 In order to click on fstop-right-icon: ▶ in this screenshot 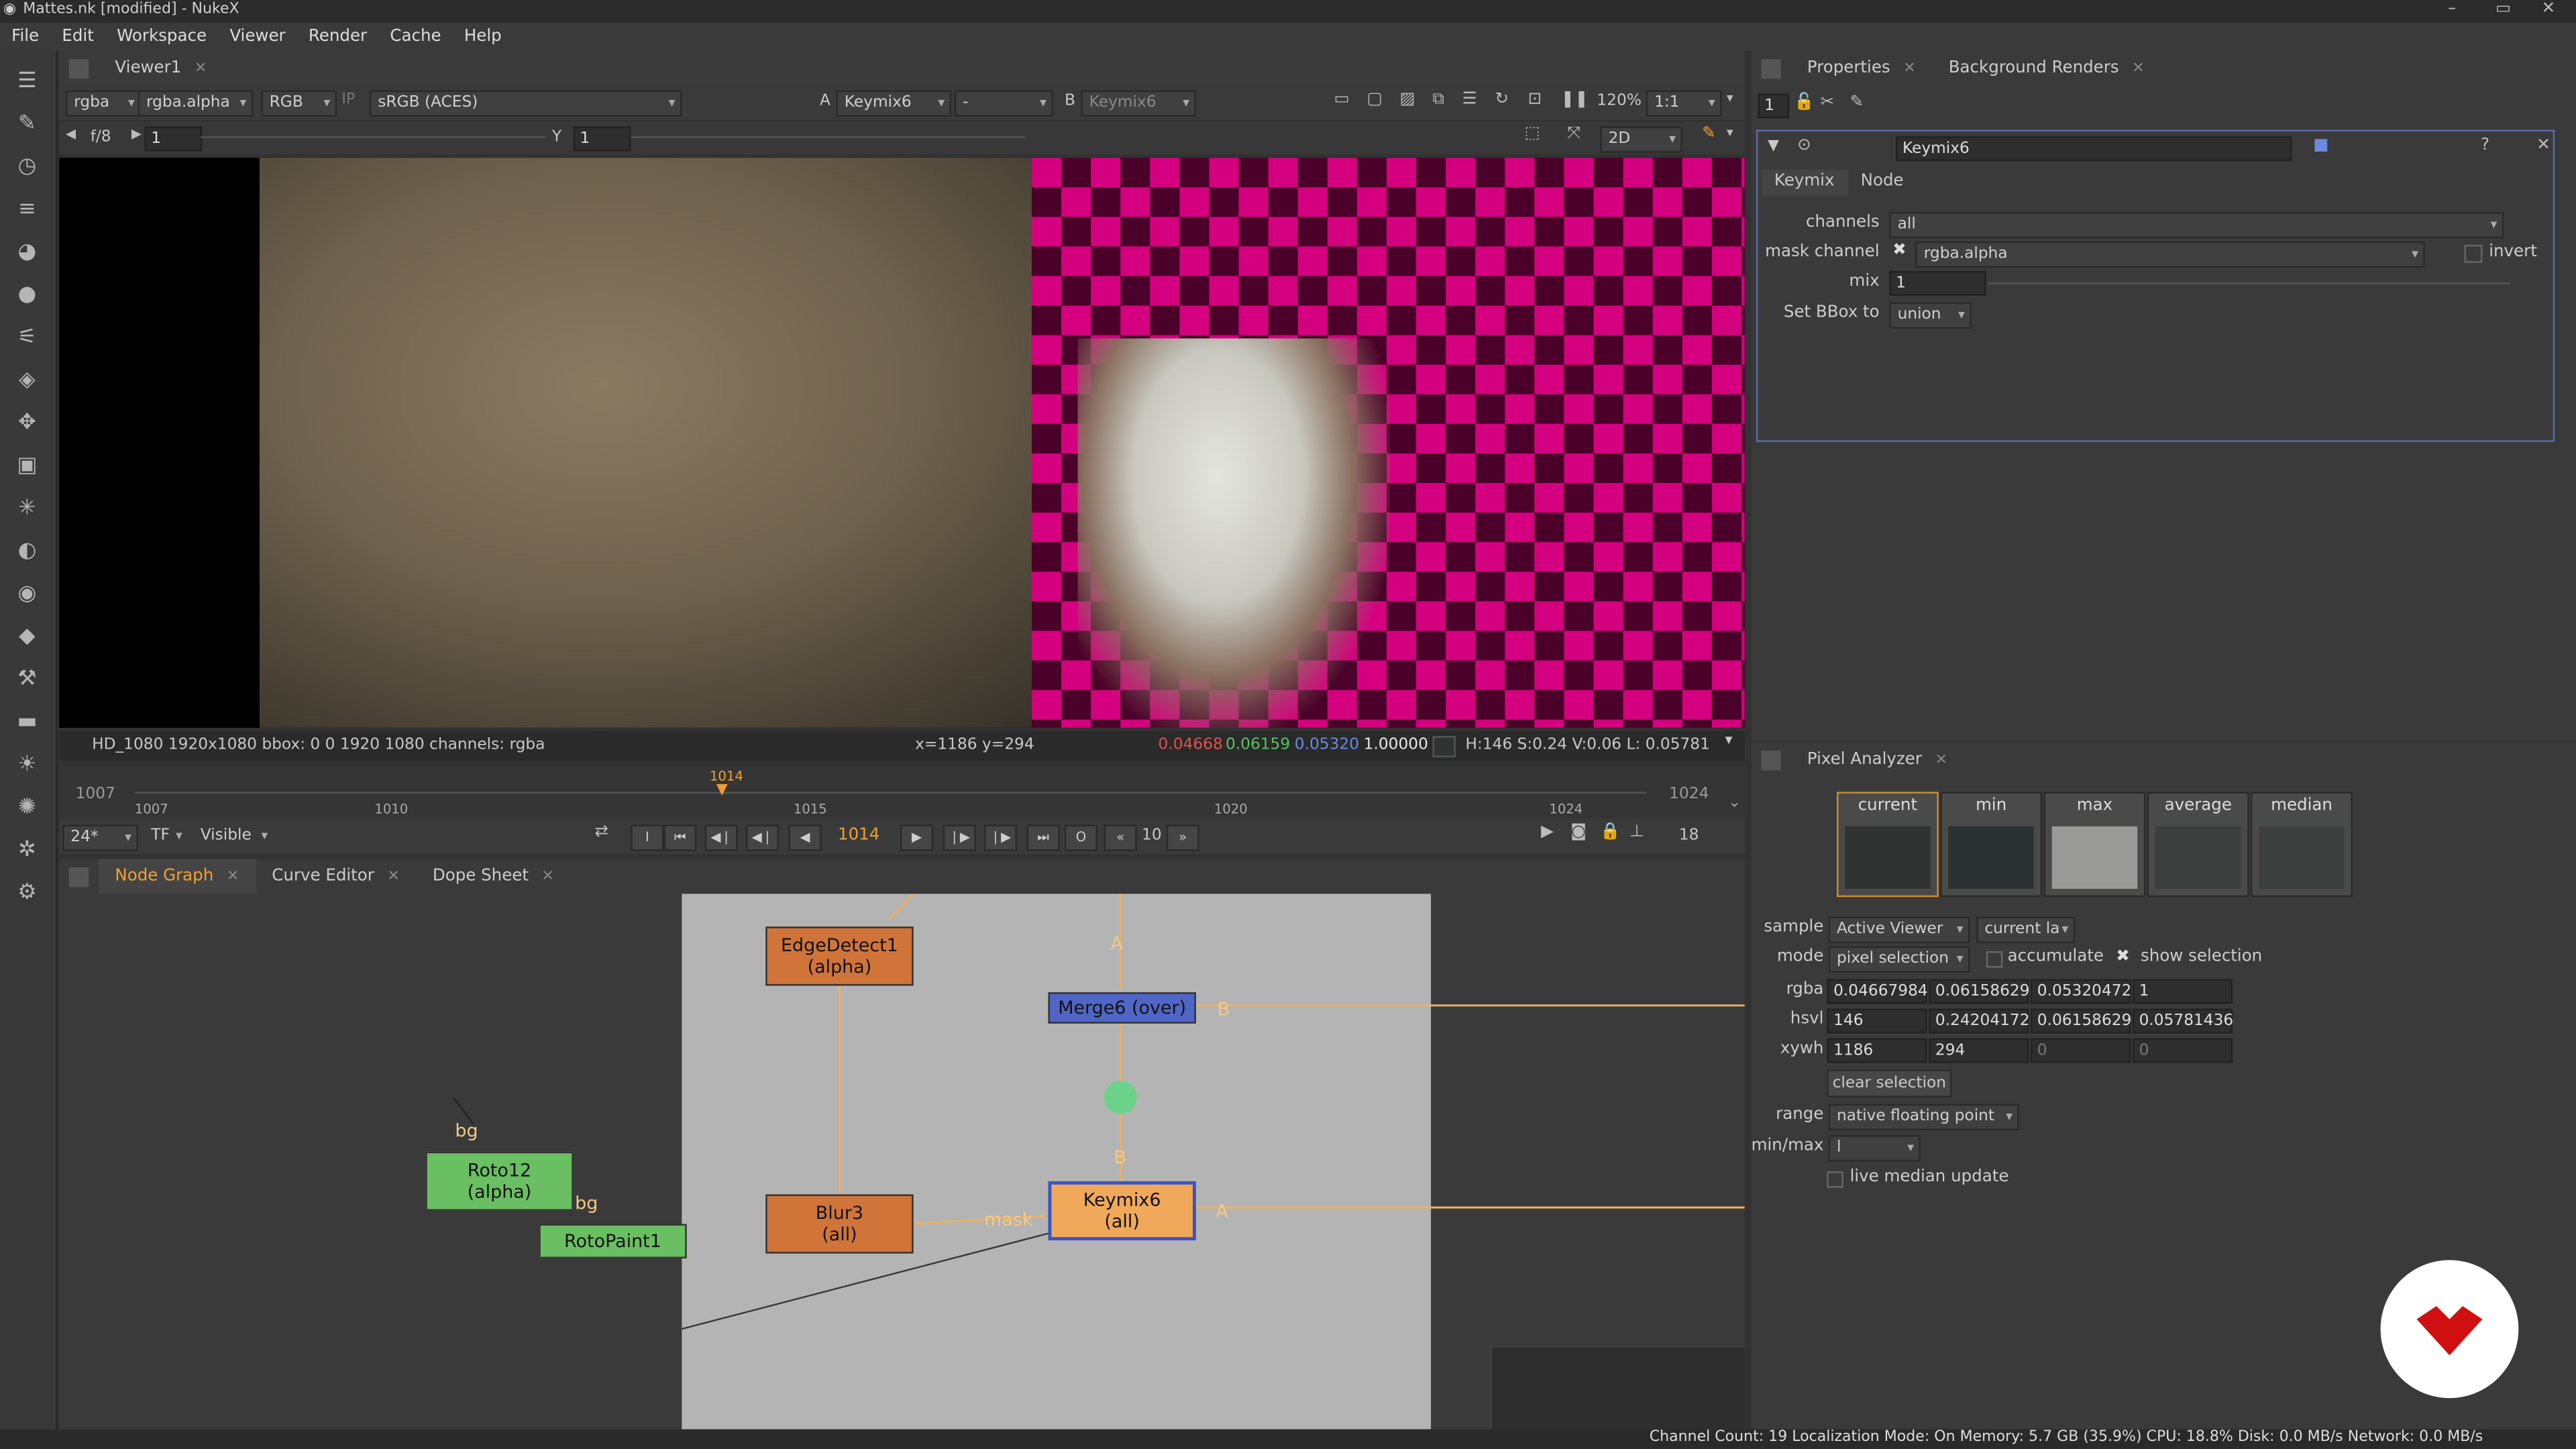, I will do `click(136, 134)`.